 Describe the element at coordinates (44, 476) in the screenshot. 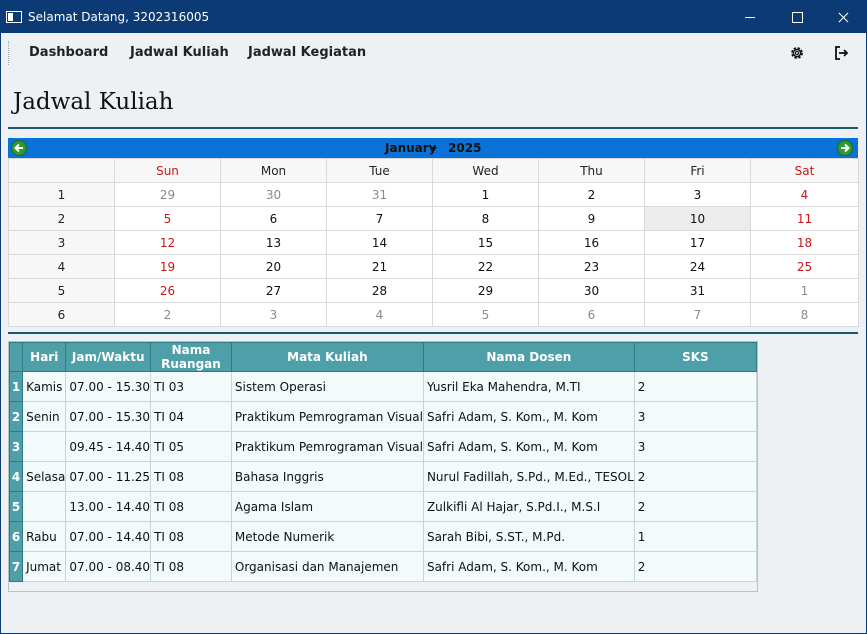

I see `cell-hari: Selasa` at that location.